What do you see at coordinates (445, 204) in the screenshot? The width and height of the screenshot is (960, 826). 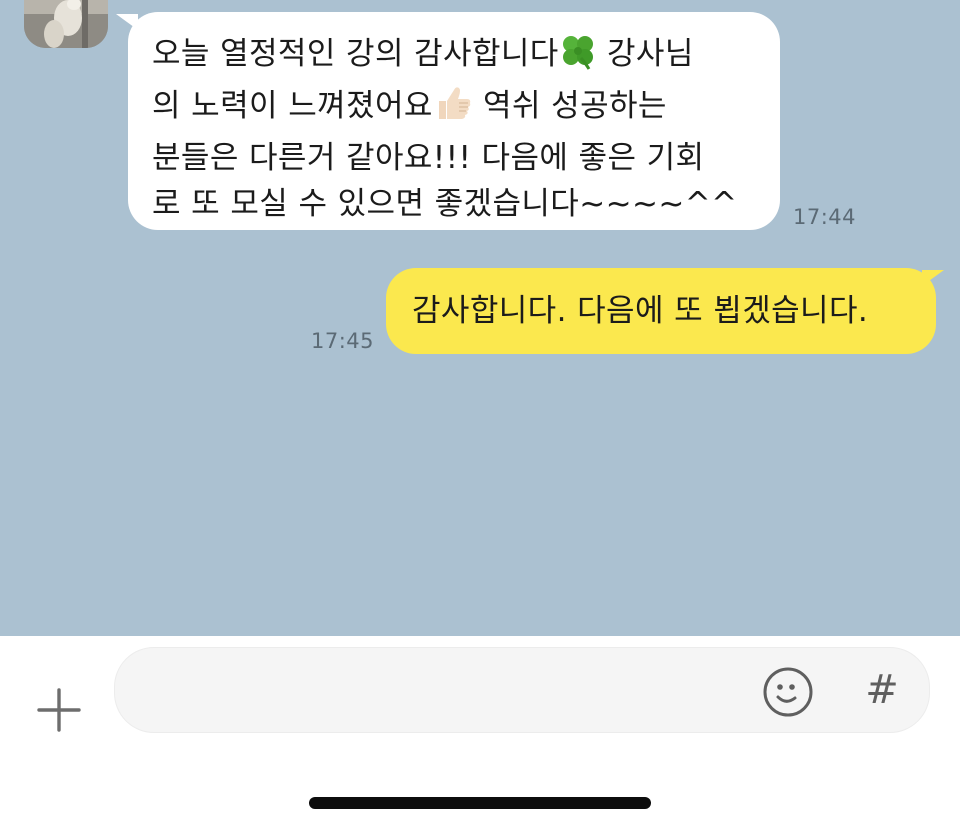 I see `message-line: 로 또 모실 수 있으면 좋겠습니다~~~~^^` at bounding box center [445, 204].